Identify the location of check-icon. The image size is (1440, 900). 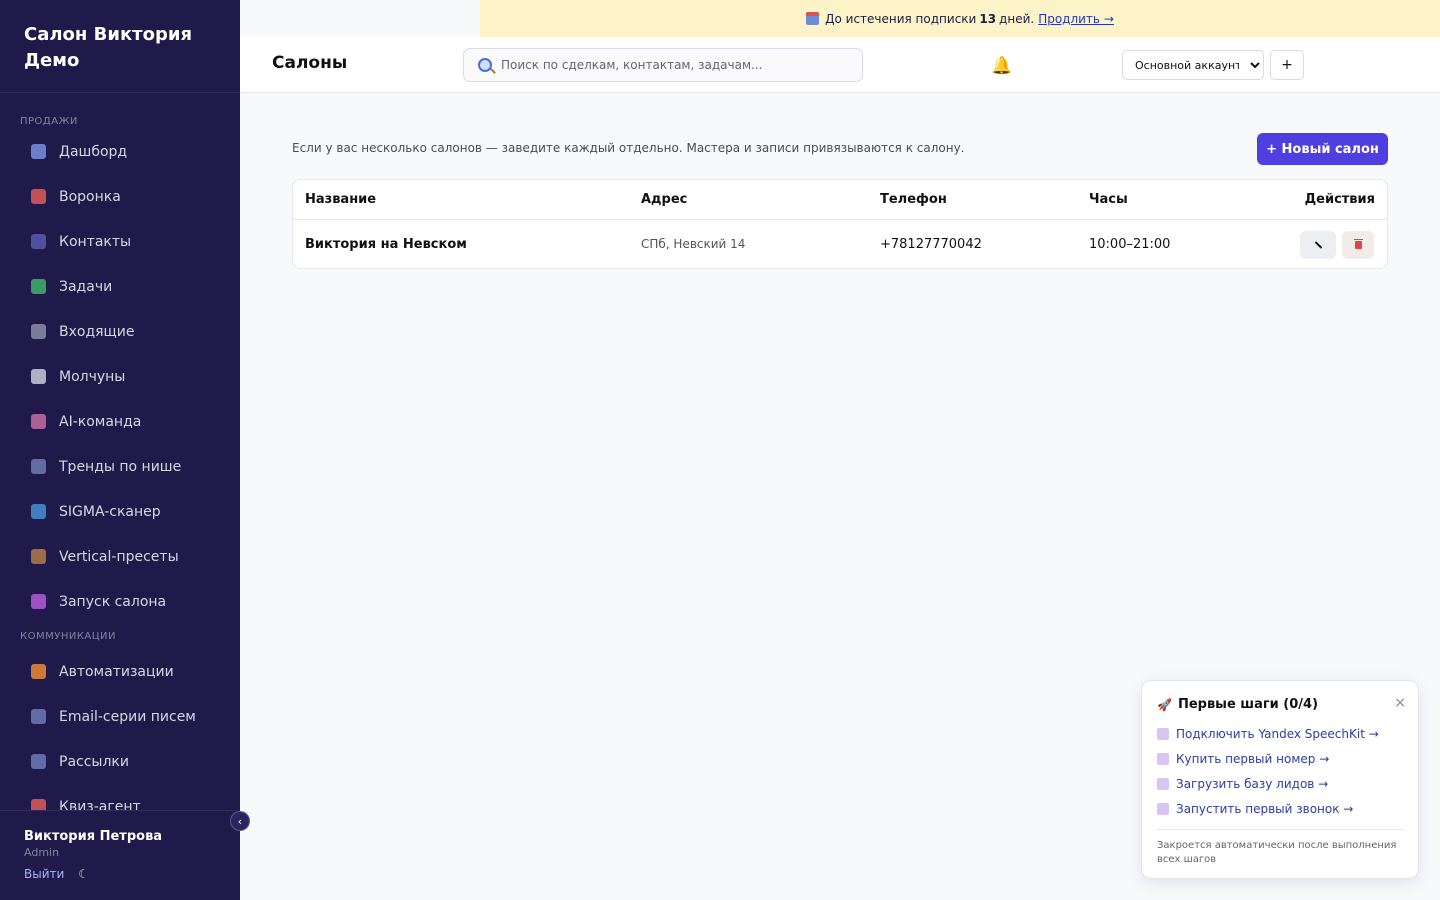
(38, 287).